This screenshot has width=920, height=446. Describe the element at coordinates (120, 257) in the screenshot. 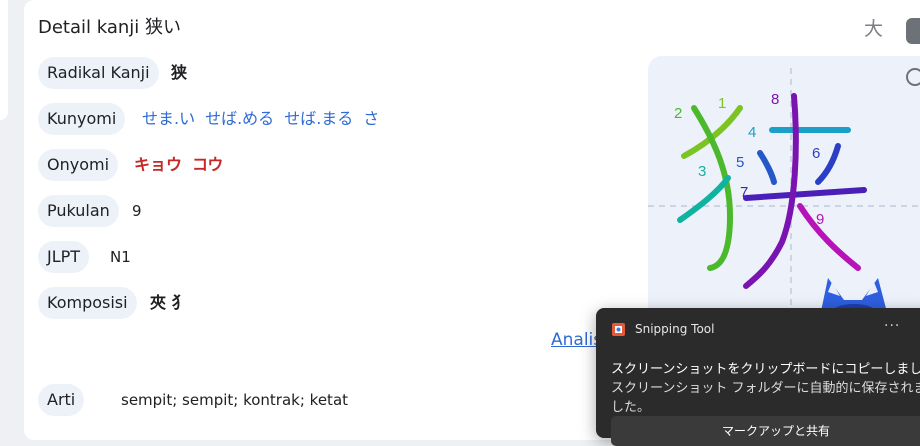

I see `jlpt-value: N1` at that location.